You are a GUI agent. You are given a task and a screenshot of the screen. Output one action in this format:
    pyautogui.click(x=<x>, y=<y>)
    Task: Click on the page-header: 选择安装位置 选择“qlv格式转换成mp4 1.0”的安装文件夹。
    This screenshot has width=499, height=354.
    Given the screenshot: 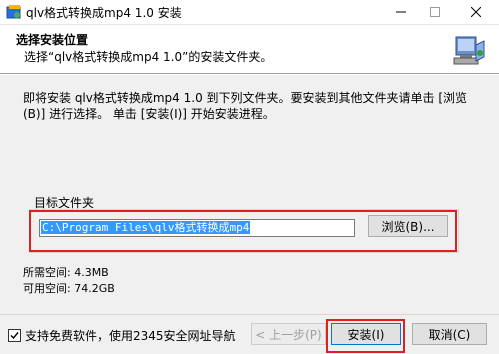 What is the action you would take?
    pyautogui.click(x=249, y=49)
    